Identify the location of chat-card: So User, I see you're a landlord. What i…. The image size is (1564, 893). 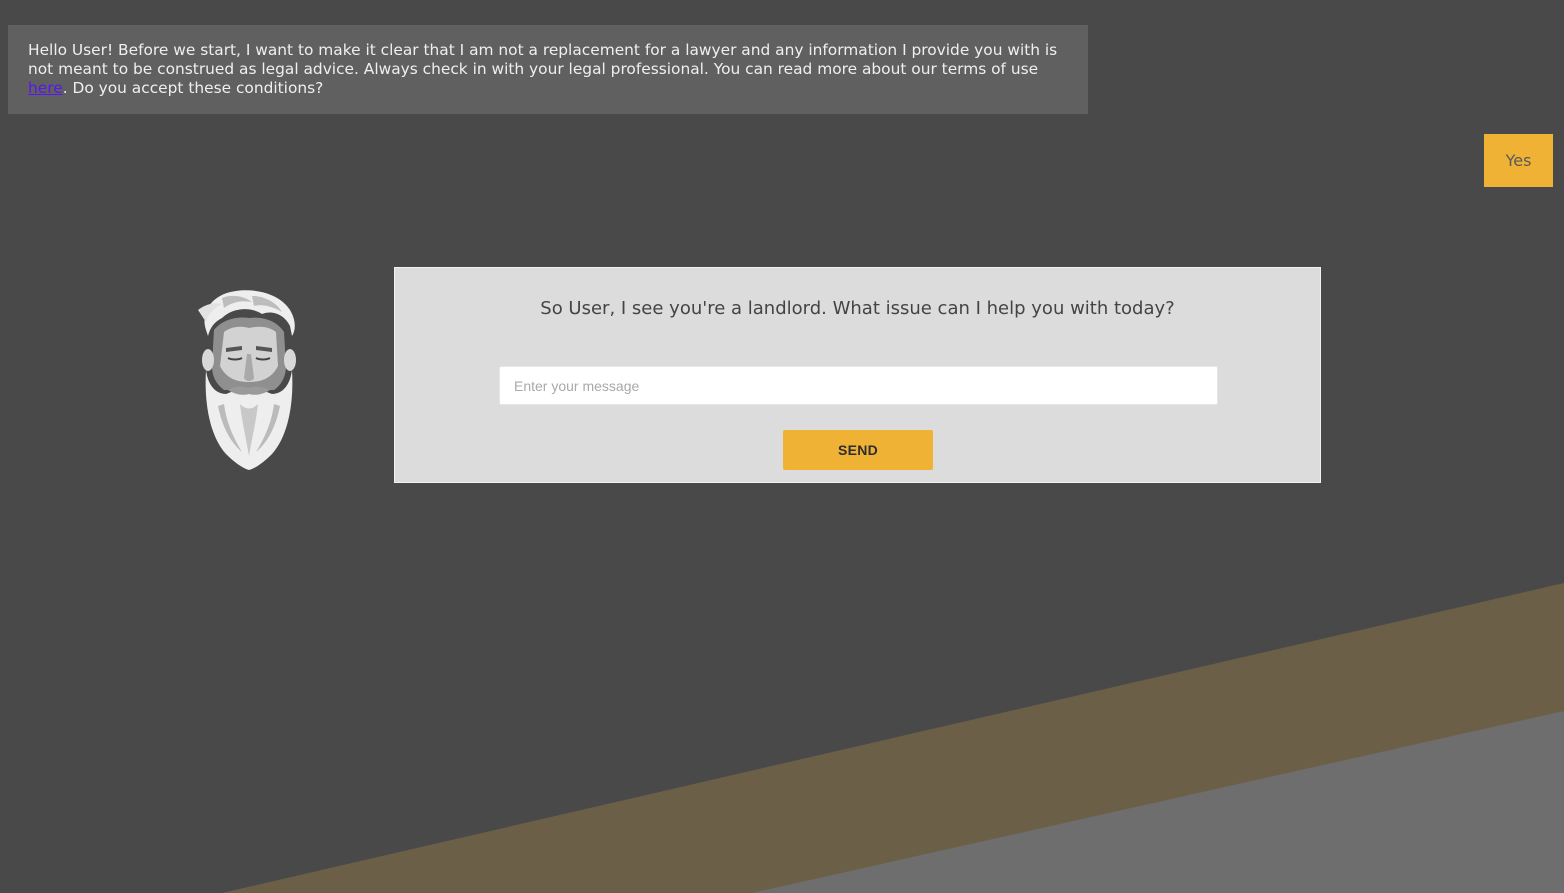
(857, 375).